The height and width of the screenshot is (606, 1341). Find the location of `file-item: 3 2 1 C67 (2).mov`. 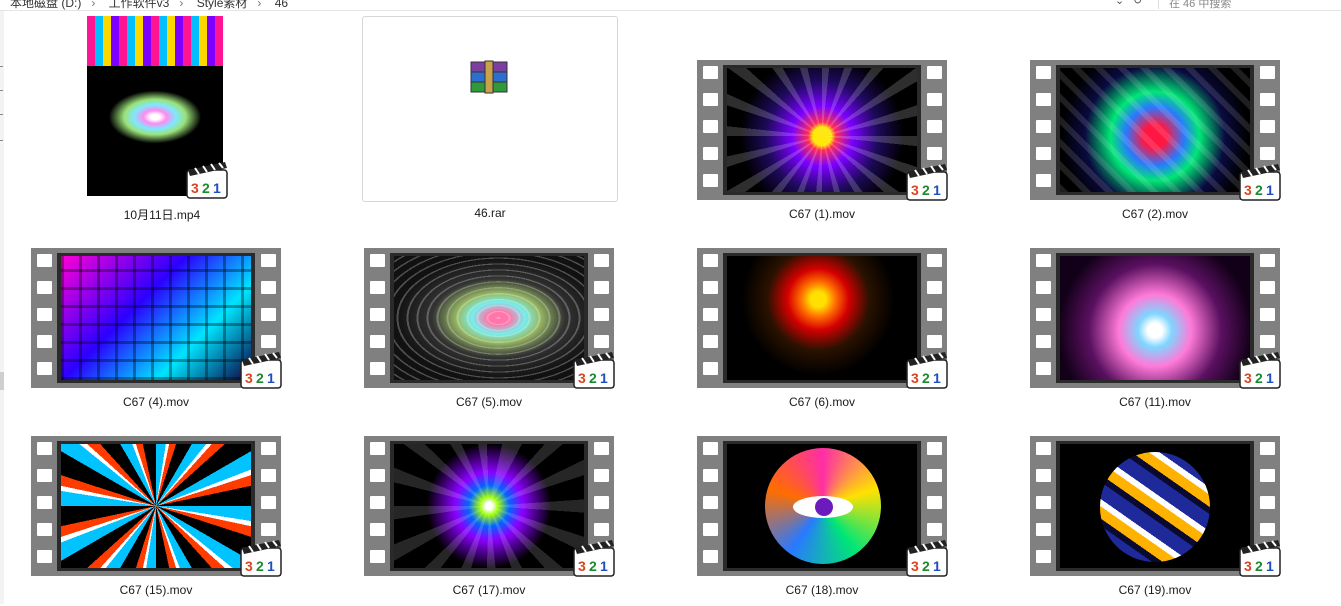

file-item: 3 2 1 C67 (2).mov is located at coordinates (1155, 145).